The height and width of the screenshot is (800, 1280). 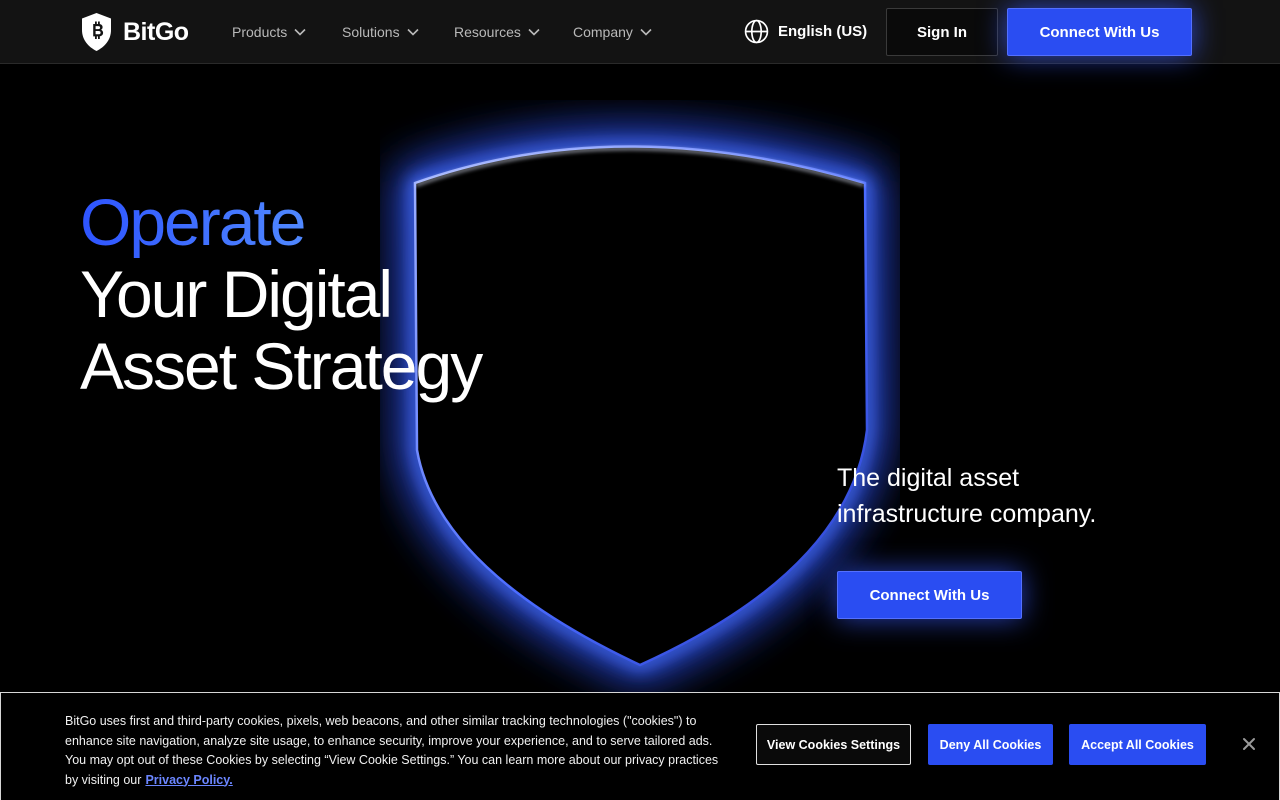 What do you see at coordinates (281, 366) in the screenshot?
I see `headline-line-3: Asset Strategy` at bounding box center [281, 366].